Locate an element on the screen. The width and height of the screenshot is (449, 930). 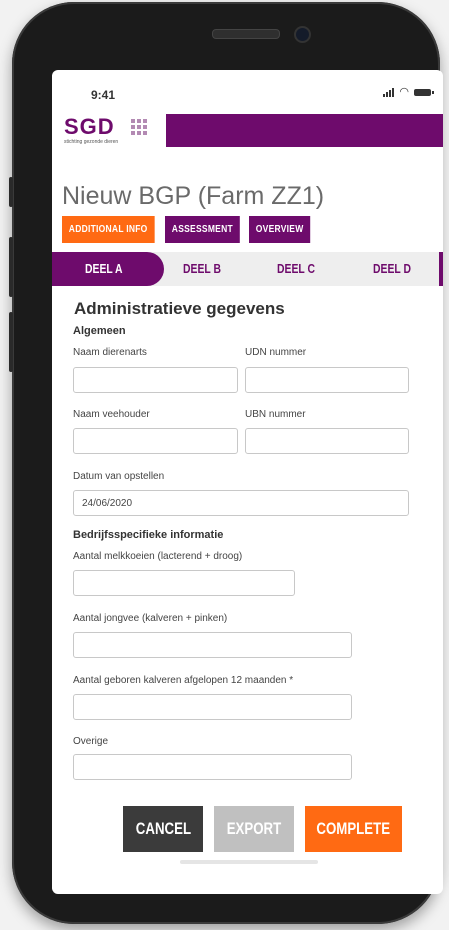
battery-icon is located at coordinates (424, 92).